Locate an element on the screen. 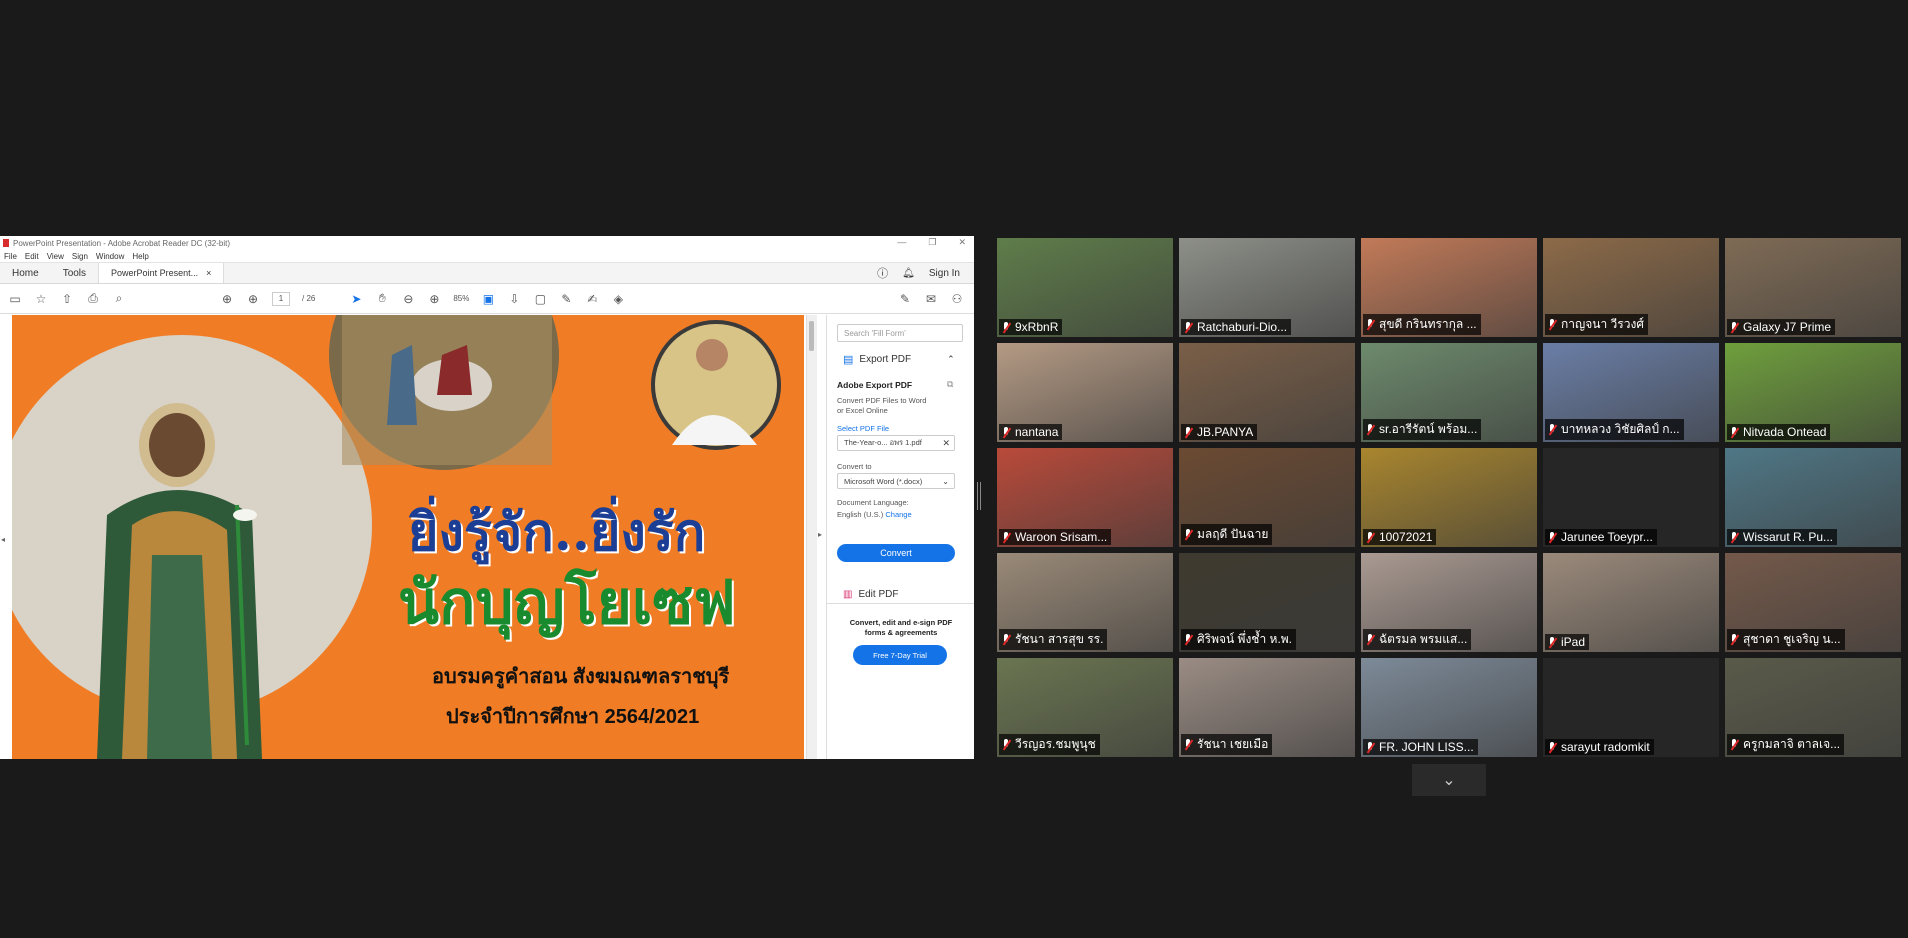 The image size is (1908, 938). participant-tile: JB.PANYA is located at coordinates (1267, 392).